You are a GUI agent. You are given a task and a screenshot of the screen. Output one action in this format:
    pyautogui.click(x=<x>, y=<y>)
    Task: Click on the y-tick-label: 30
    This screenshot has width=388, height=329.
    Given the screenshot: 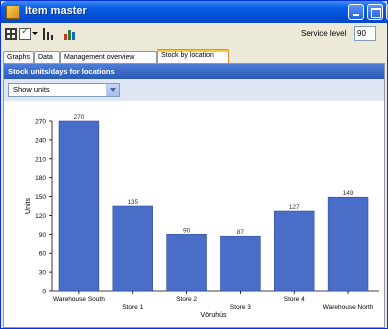 What is the action you would take?
    pyautogui.click(x=43, y=273)
    